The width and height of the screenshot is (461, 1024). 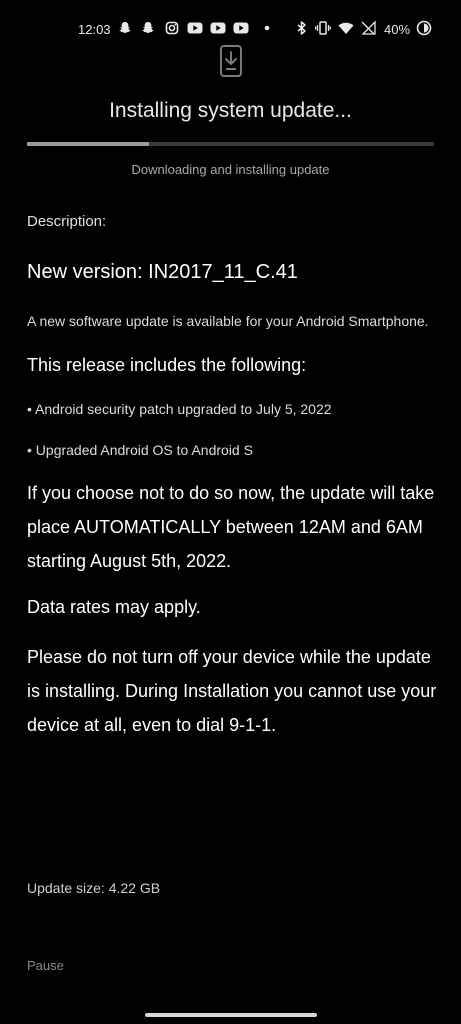 I want to click on battery-percent: 40%, so click(x=397, y=29).